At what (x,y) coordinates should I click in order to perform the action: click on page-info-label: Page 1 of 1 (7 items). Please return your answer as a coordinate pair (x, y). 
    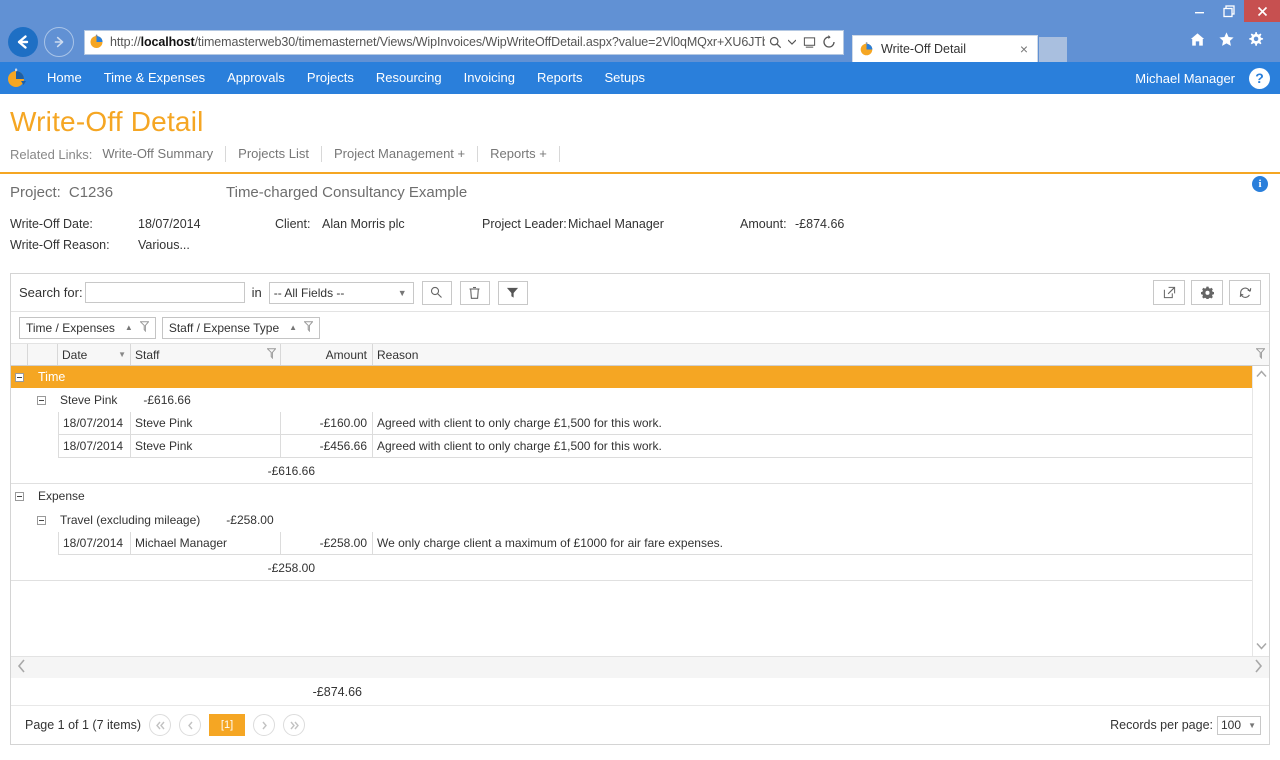
    Looking at the image, I should click on (83, 725).